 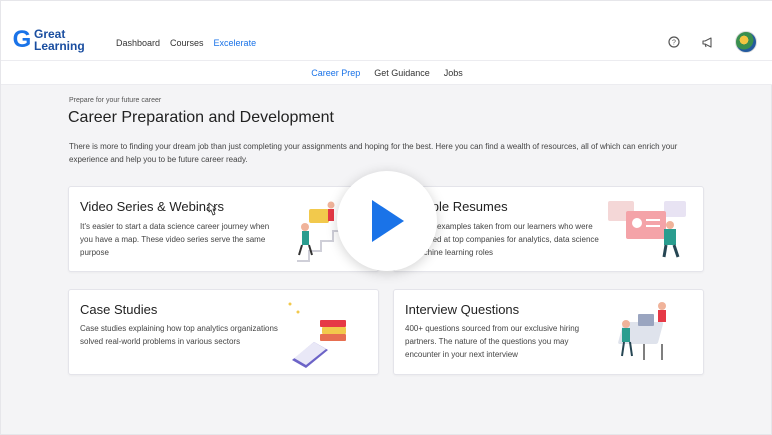 I want to click on megaphone-icon, so click(x=708, y=42).